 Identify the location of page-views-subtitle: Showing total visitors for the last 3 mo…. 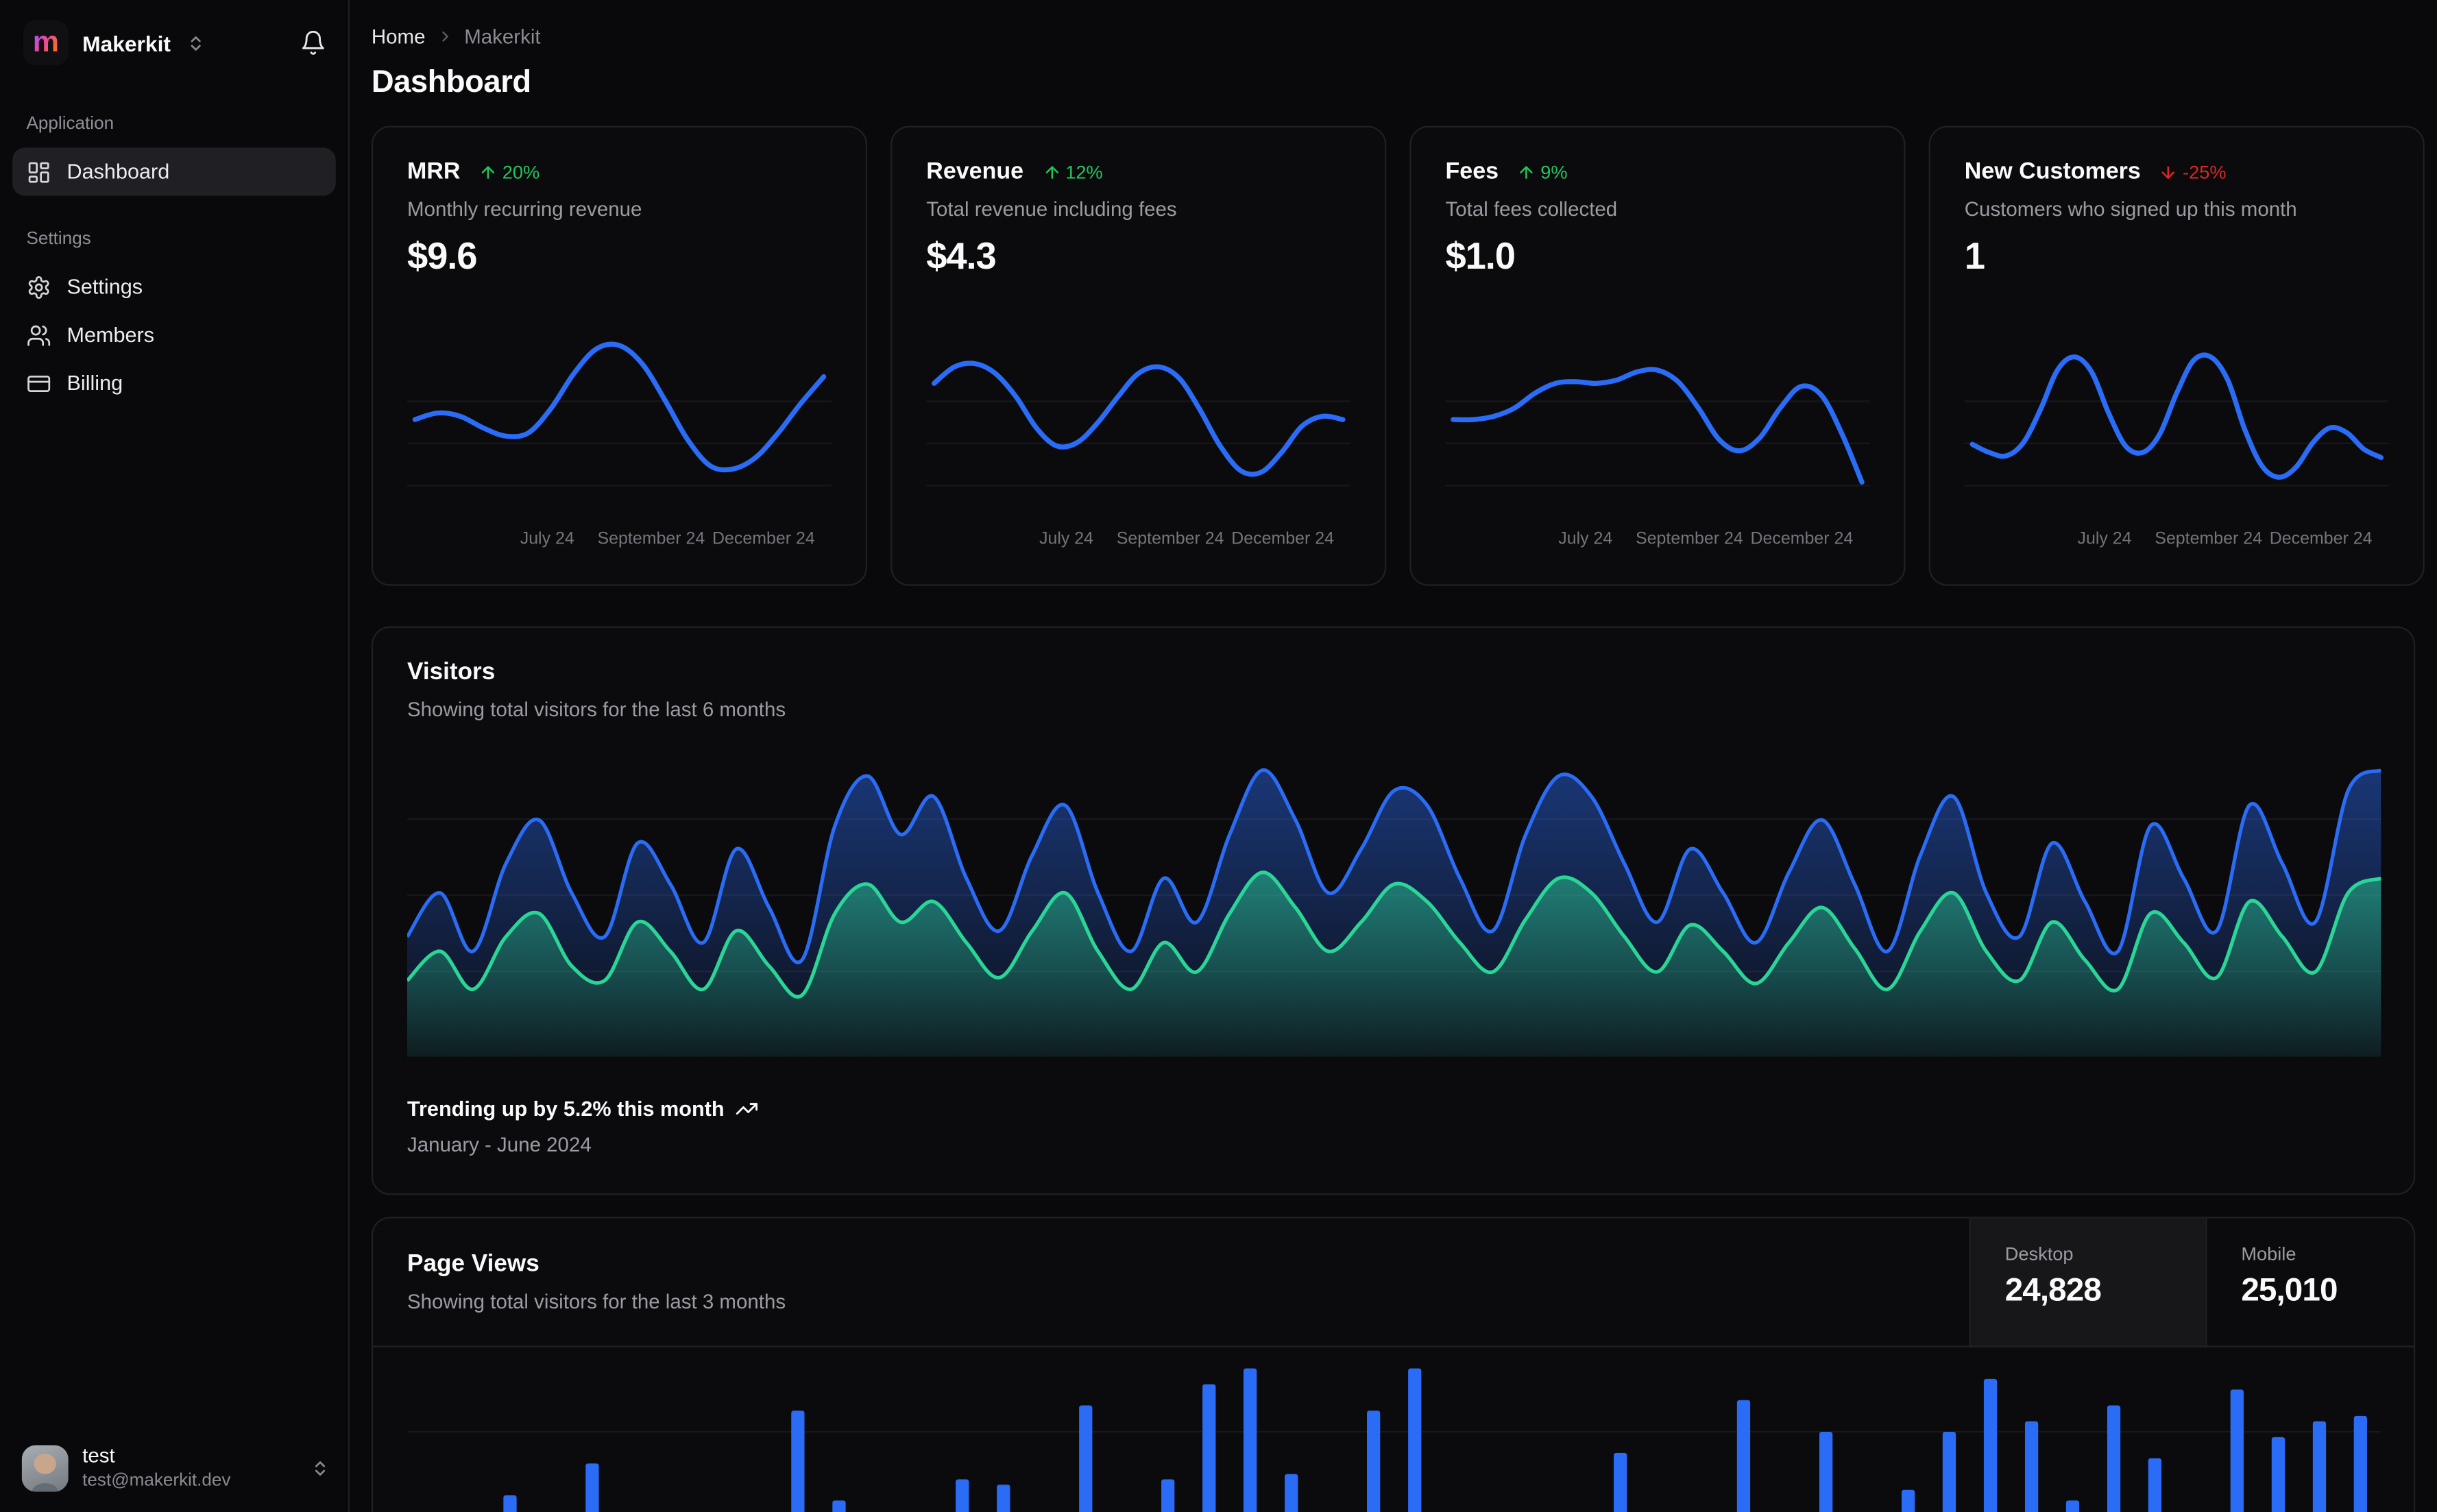
(596, 1301).